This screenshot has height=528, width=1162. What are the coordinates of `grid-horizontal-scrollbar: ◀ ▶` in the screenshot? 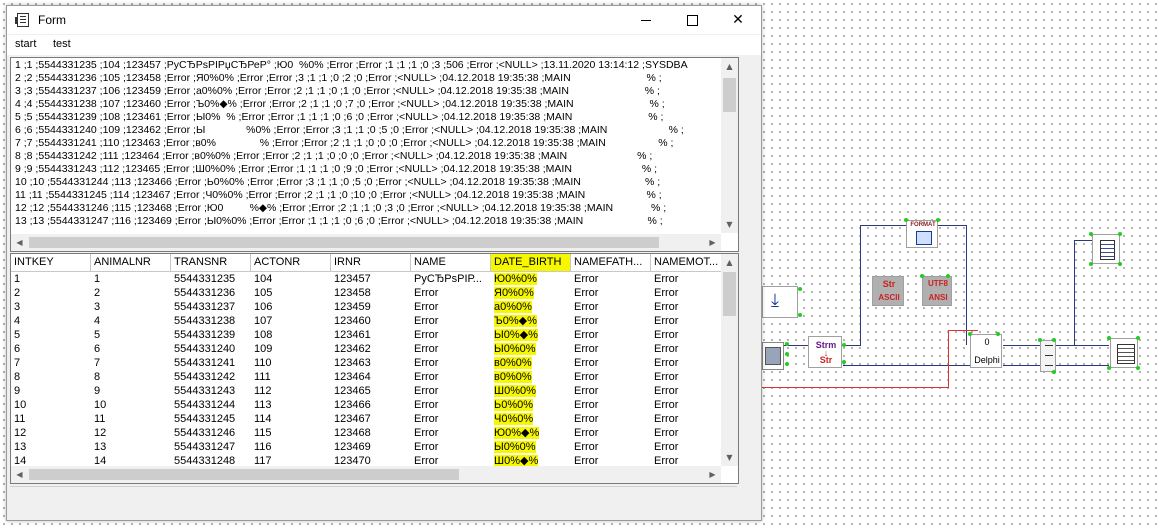 It's located at (366, 474).